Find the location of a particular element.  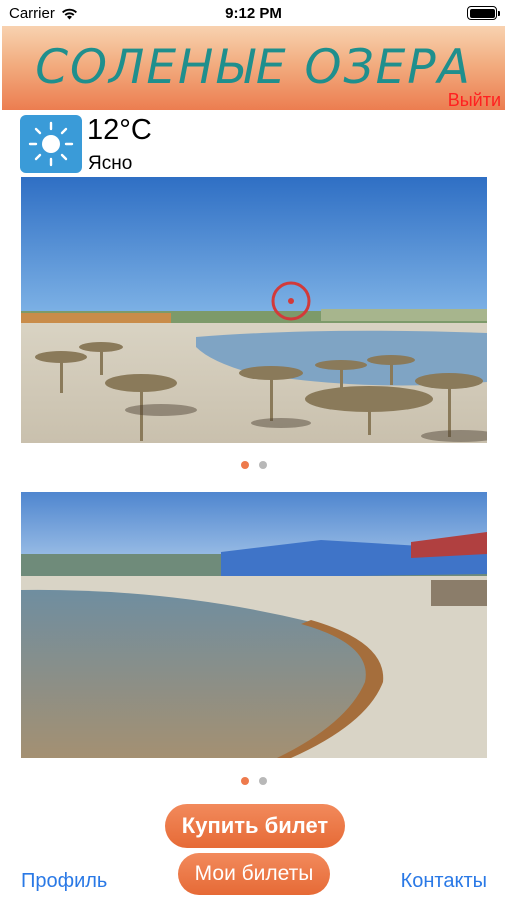

buy-ticket-button: Купить билет is located at coordinates (255, 826).